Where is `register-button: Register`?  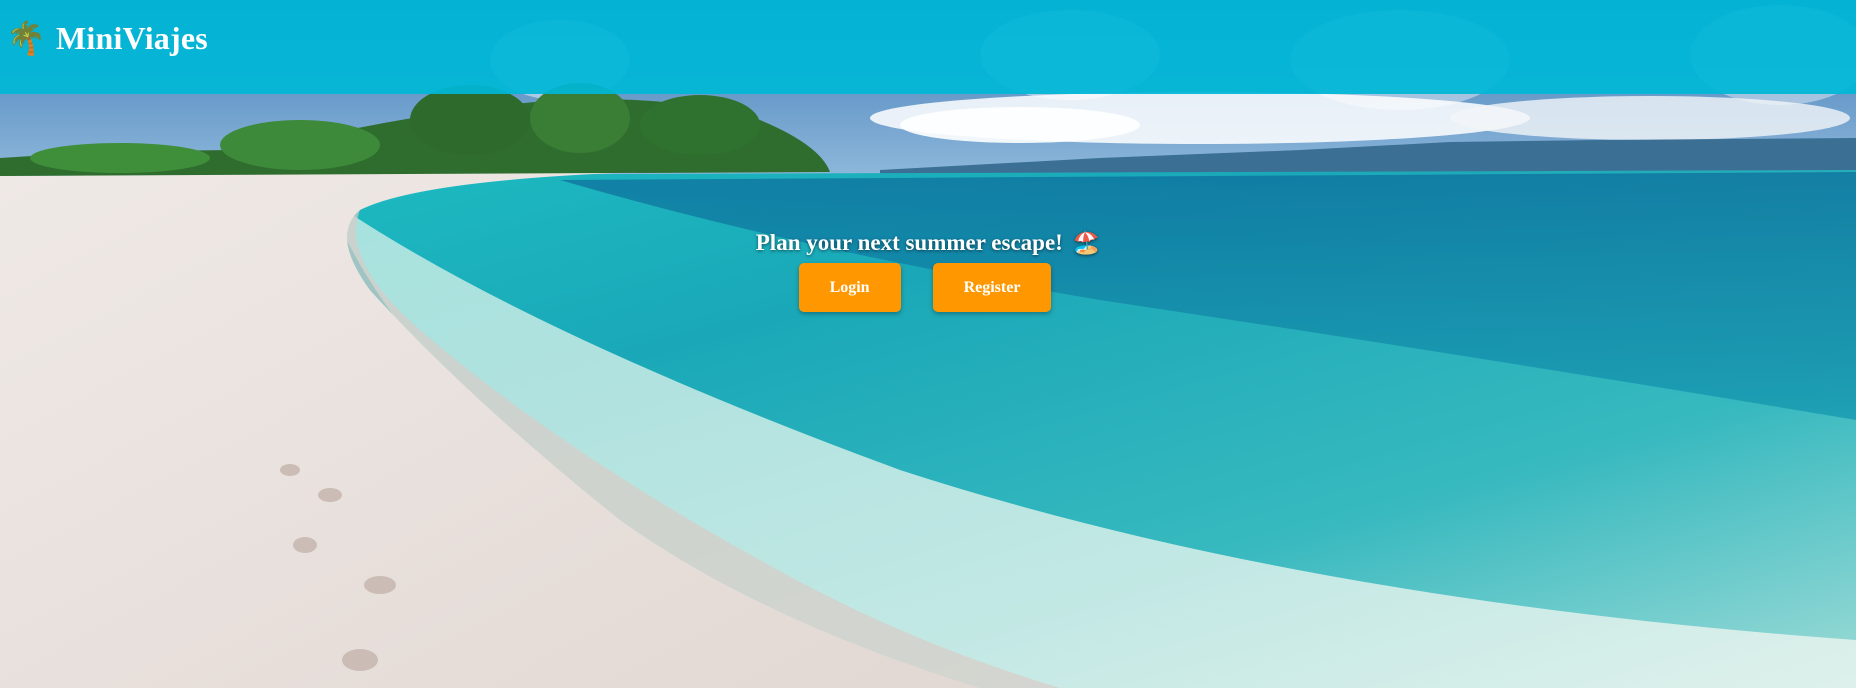 register-button: Register is located at coordinates (992, 287).